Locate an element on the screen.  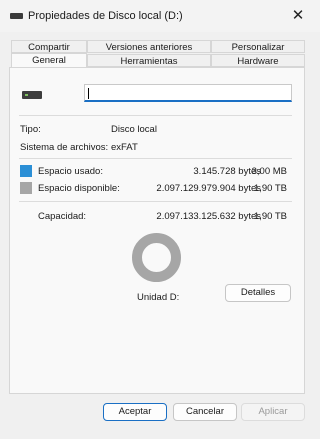
close-icon: ✕ is located at coordinates (298, 16).